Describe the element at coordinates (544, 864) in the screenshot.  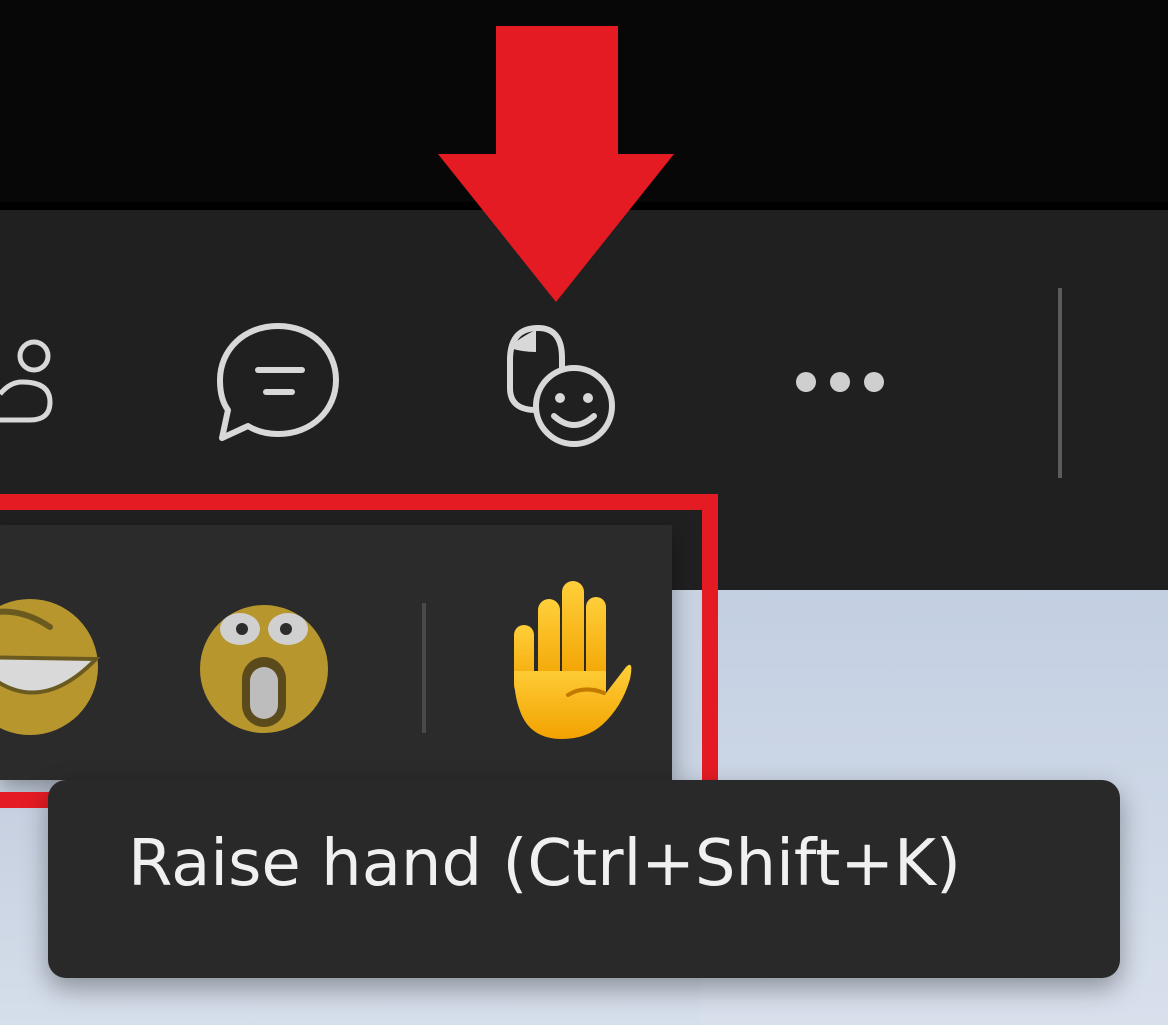
I see `tooltip-text: Raise hand (Ctrl+Shift+K)` at that location.